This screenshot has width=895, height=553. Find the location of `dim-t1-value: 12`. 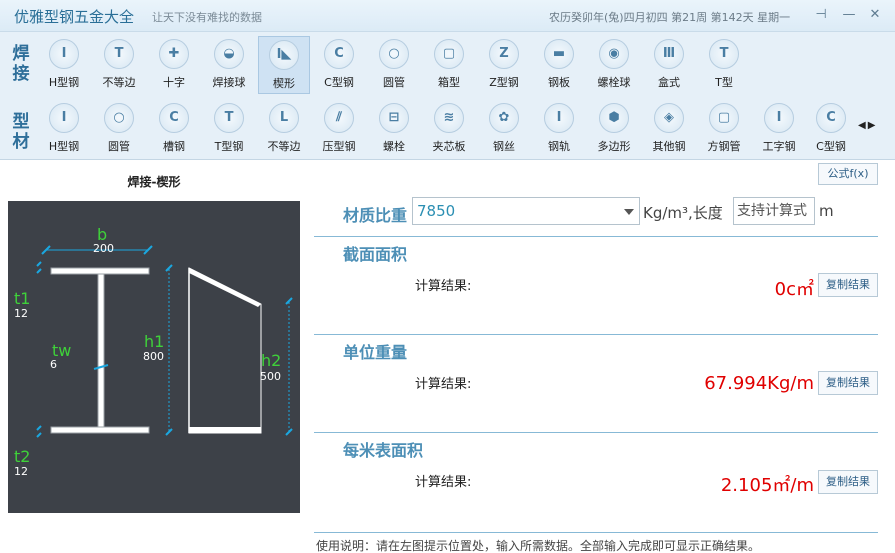

dim-t1-value: 12 is located at coordinates (21, 314).